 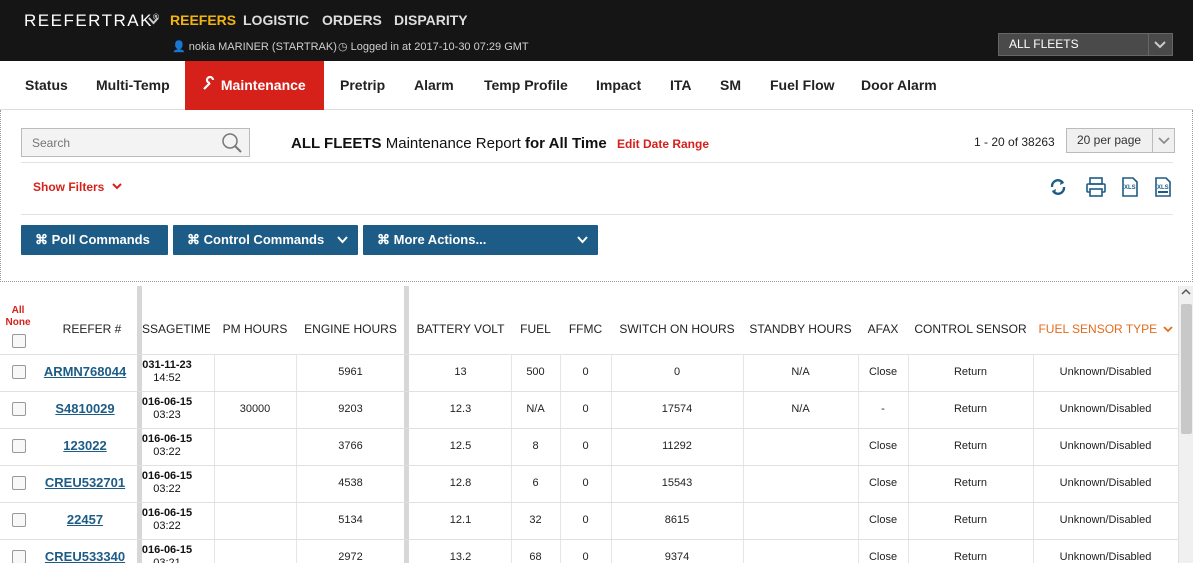 I want to click on select-all-none: All None, so click(x=18, y=317).